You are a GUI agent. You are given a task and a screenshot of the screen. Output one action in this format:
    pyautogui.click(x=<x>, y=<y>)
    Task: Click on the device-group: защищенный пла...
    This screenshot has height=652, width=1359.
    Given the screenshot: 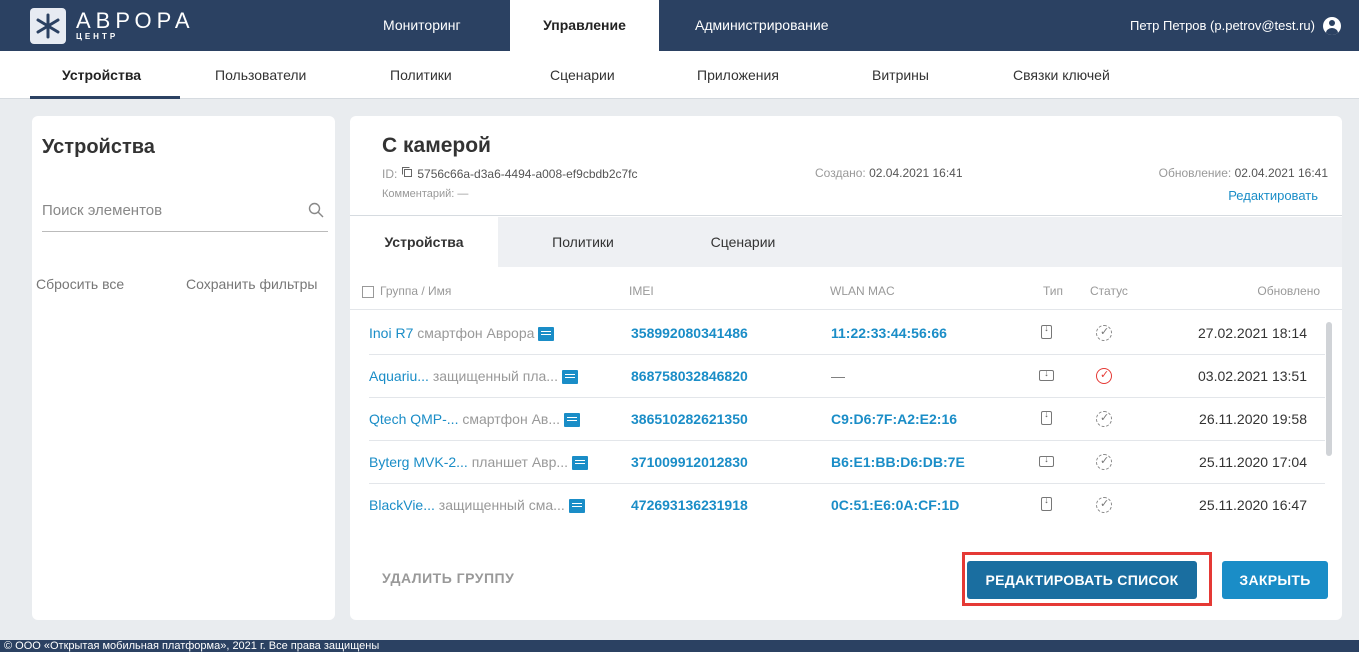 What is the action you would take?
    pyautogui.click(x=495, y=376)
    